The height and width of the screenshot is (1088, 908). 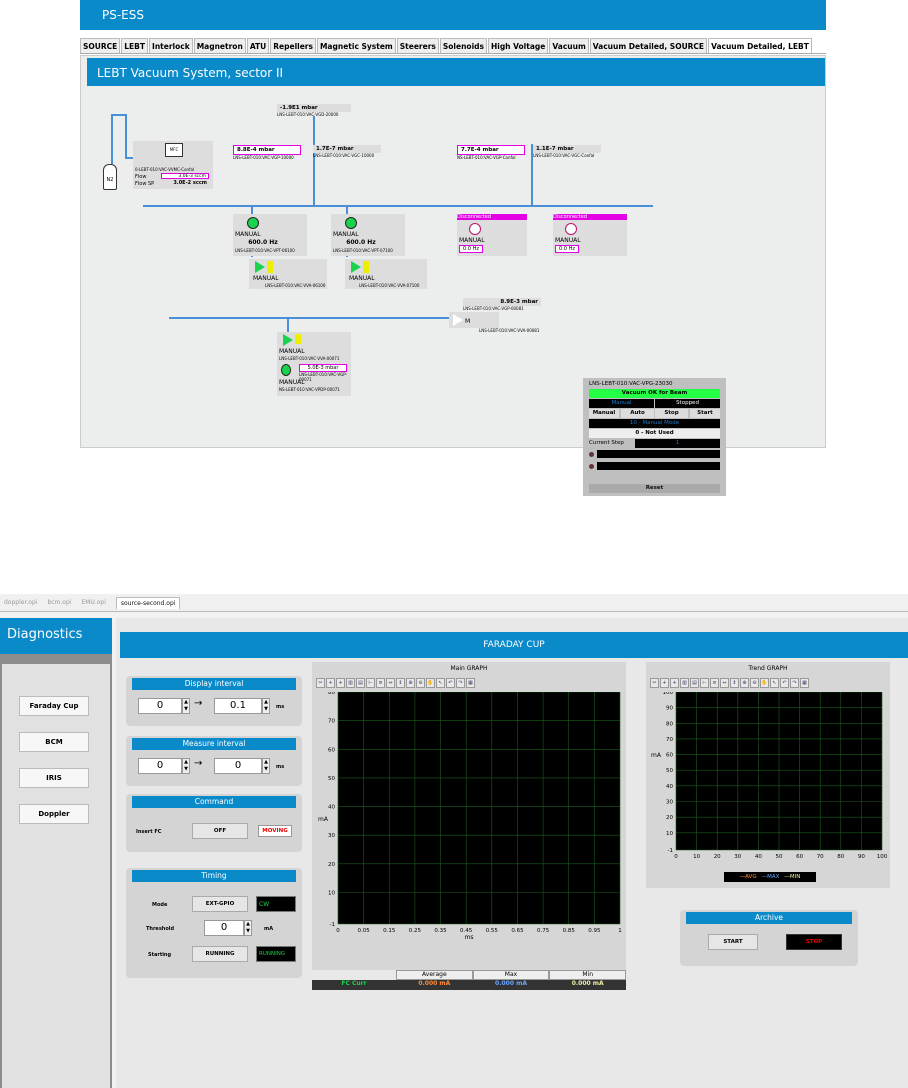 What do you see at coordinates (417, 45) in the screenshot?
I see `tab-steerers: Steerers` at bounding box center [417, 45].